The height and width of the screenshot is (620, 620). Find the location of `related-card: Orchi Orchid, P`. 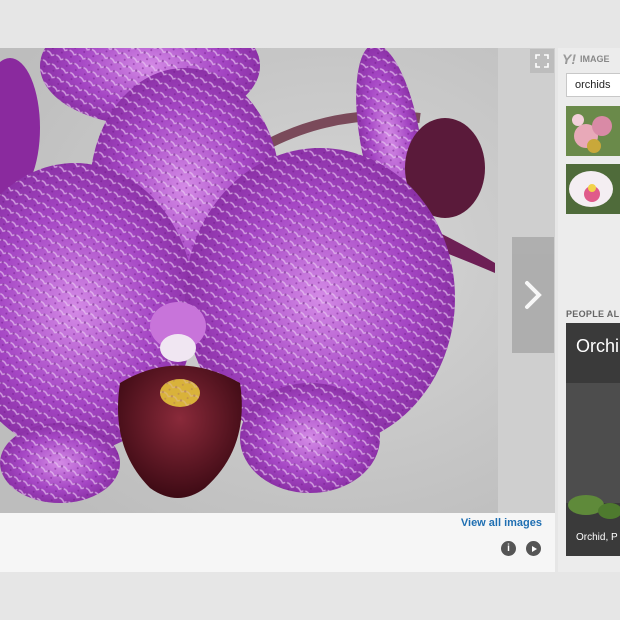

related-card: Orchi Orchid, P is located at coordinates (593, 439).